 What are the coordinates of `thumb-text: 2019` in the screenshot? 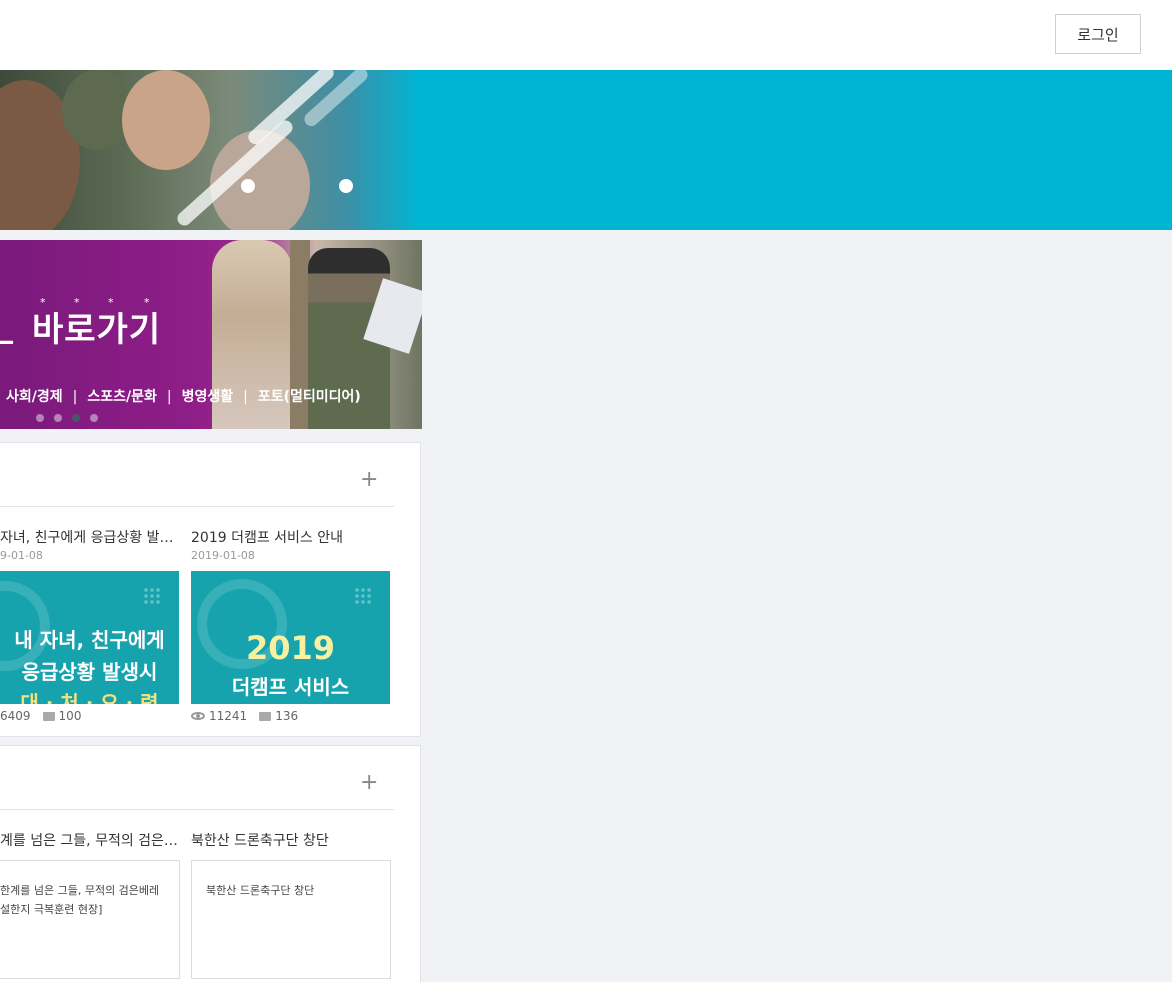 It's located at (290, 648).